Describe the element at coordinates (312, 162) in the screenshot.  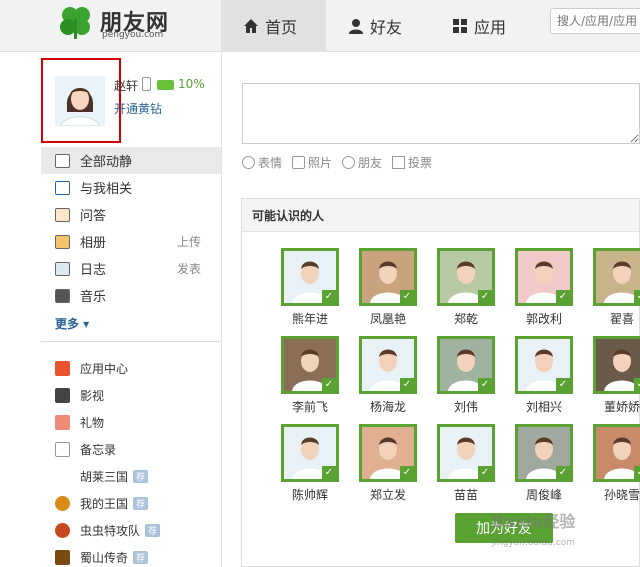
I see `tool-photo: 照片` at that location.